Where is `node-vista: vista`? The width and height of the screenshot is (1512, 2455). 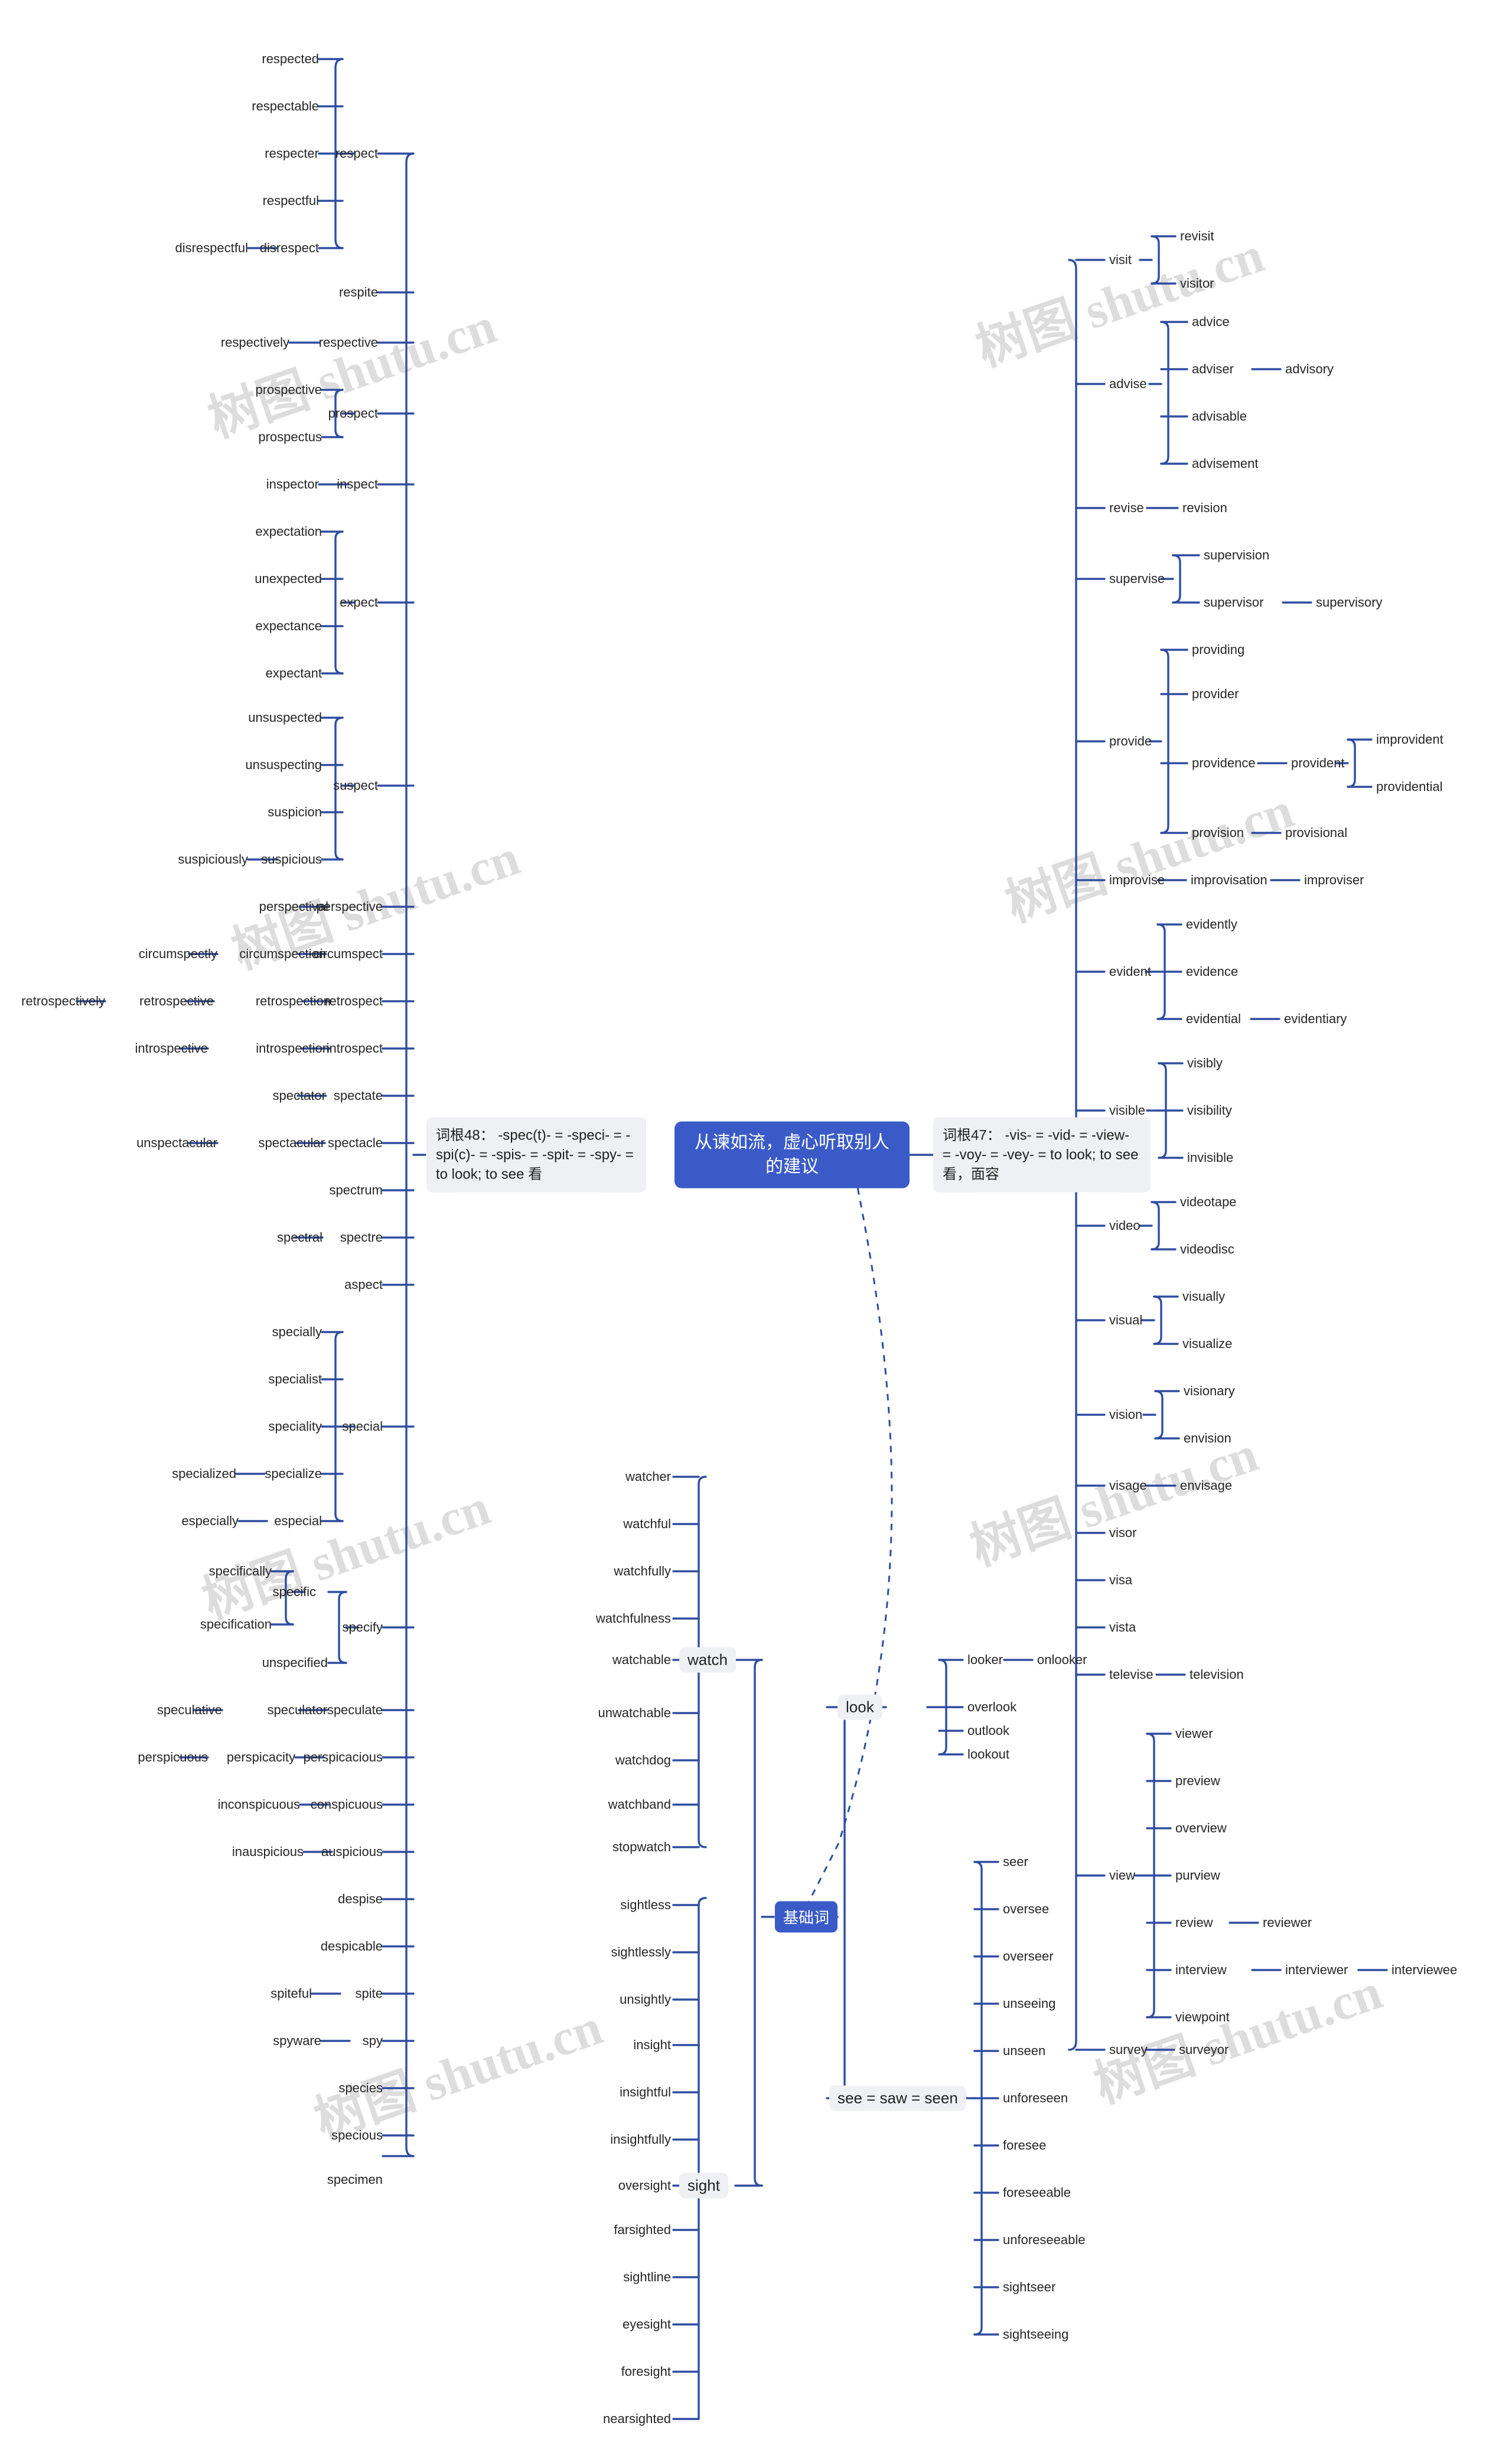 node-vista: vista is located at coordinates (1122, 1627).